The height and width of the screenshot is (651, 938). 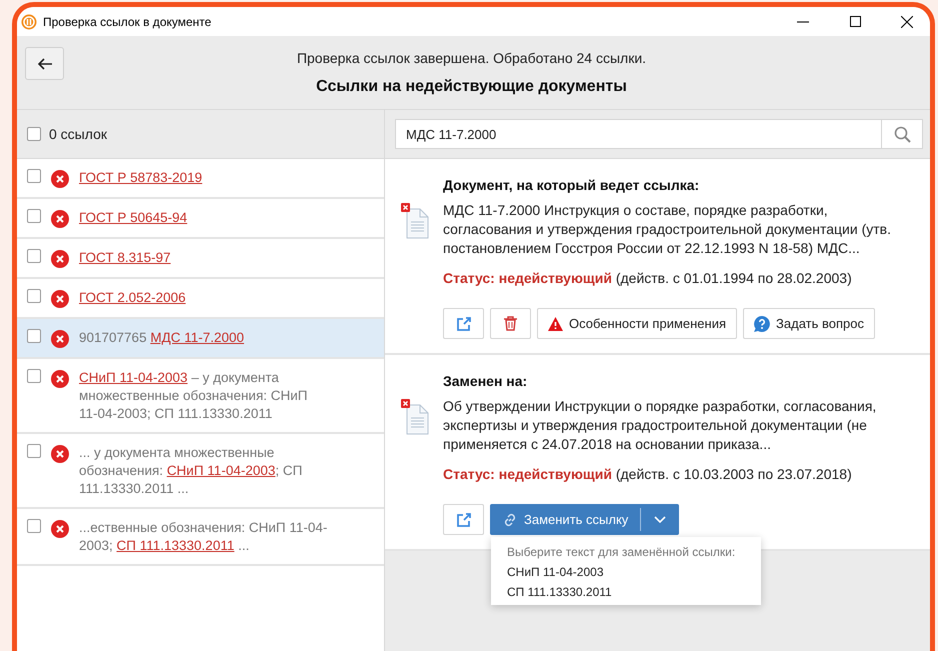 I want to click on menu-title: Выберите текст для заменённой ссылки:, so click(x=621, y=552).